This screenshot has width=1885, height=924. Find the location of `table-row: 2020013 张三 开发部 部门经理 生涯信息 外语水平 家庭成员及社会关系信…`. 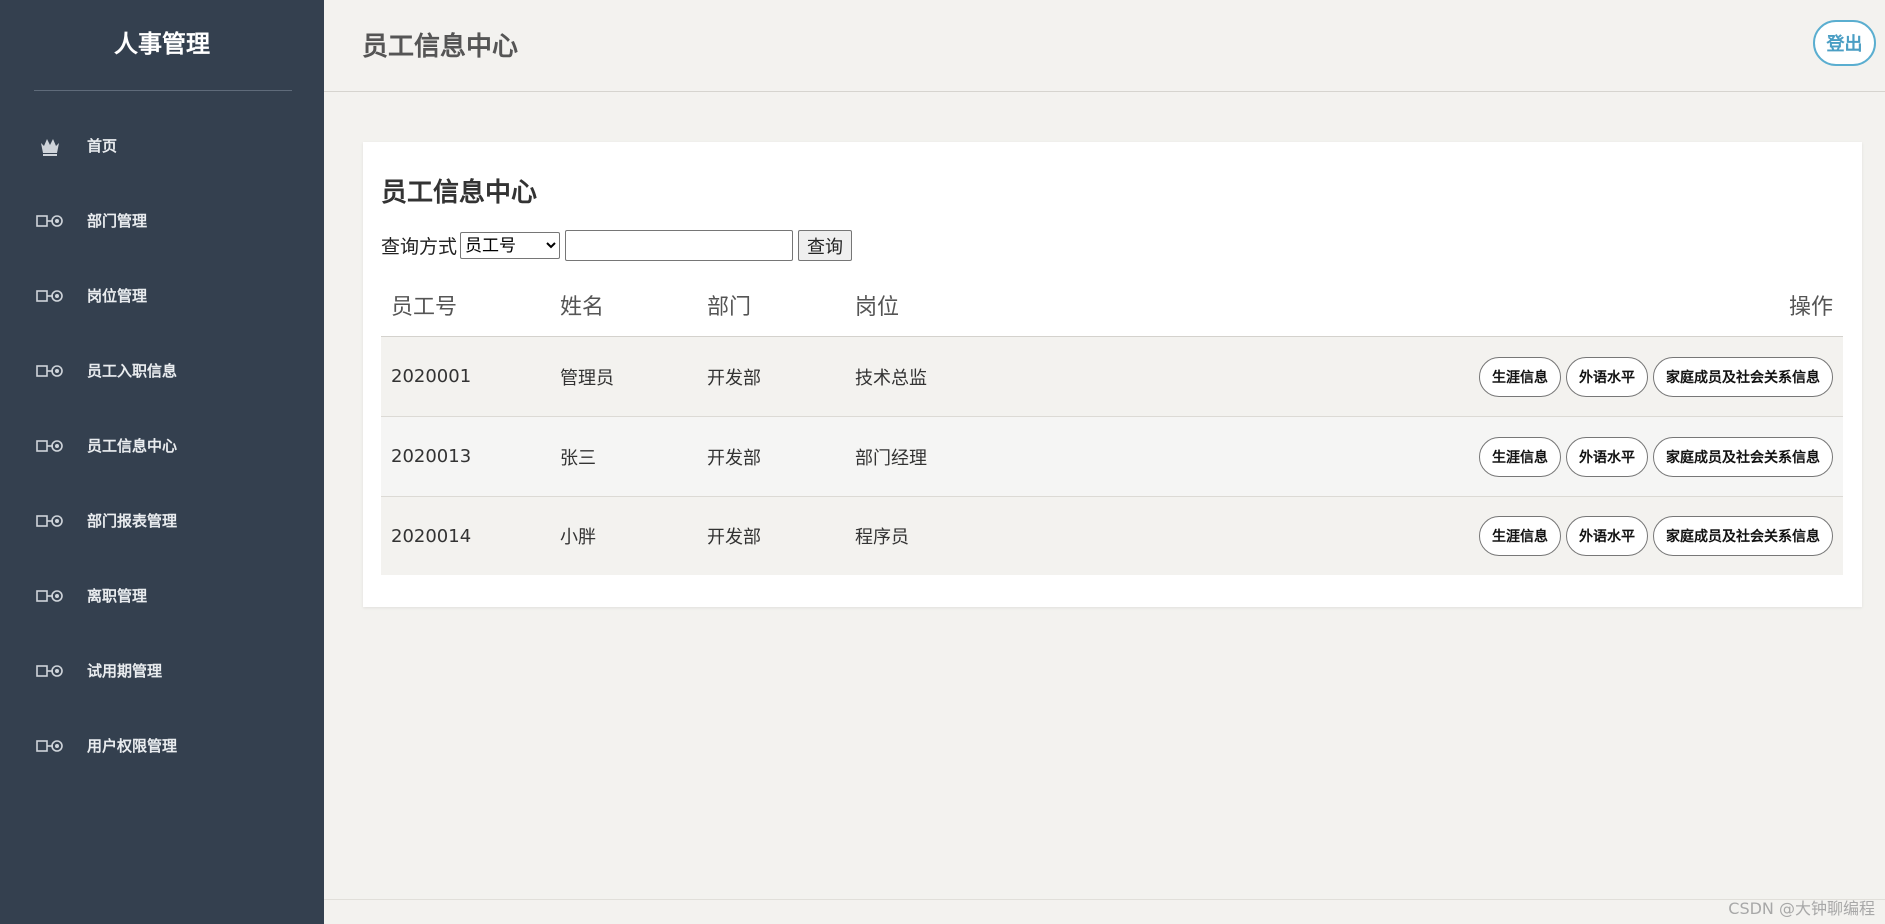

table-row: 2020013 张三 开发部 部门经理 生涯信息 外语水平 家庭成员及社会关系信… is located at coordinates (1112, 457).